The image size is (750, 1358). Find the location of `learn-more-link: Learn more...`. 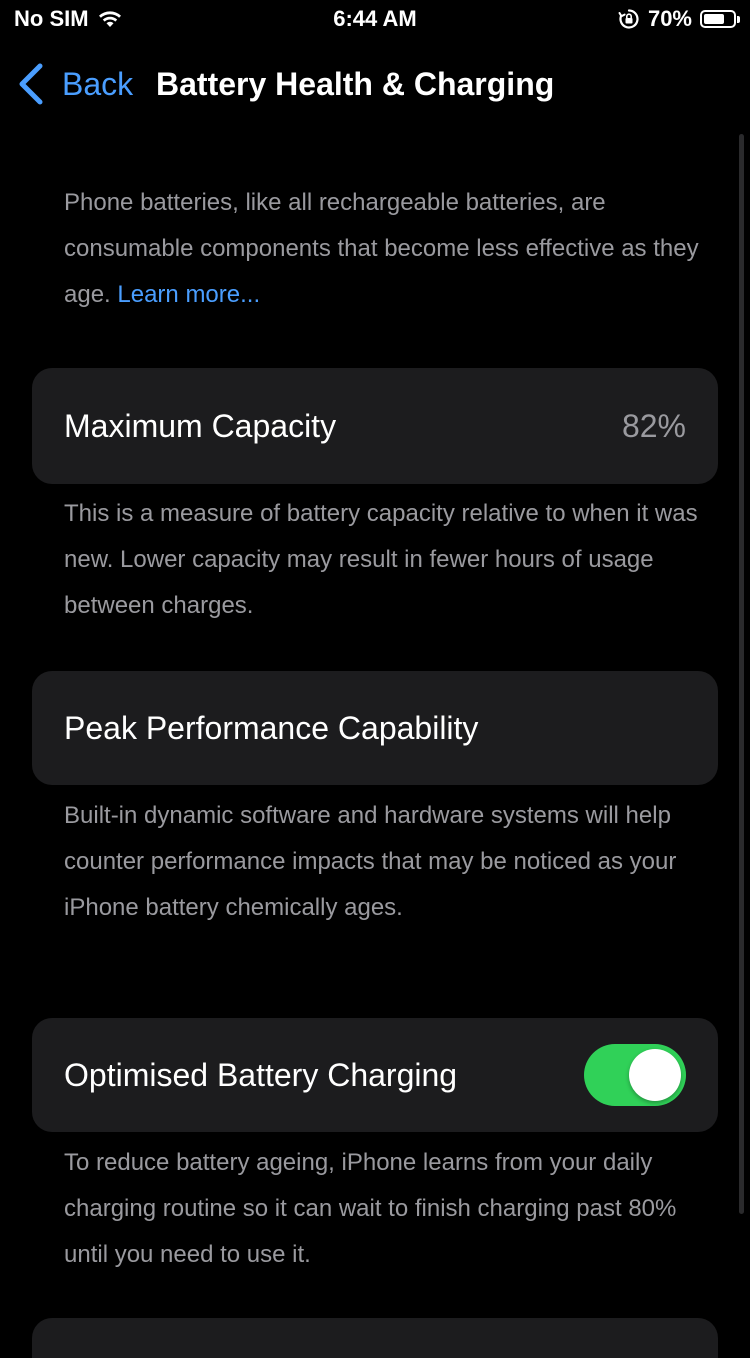

learn-more-link: Learn more... is located at coordinates (188, 294).